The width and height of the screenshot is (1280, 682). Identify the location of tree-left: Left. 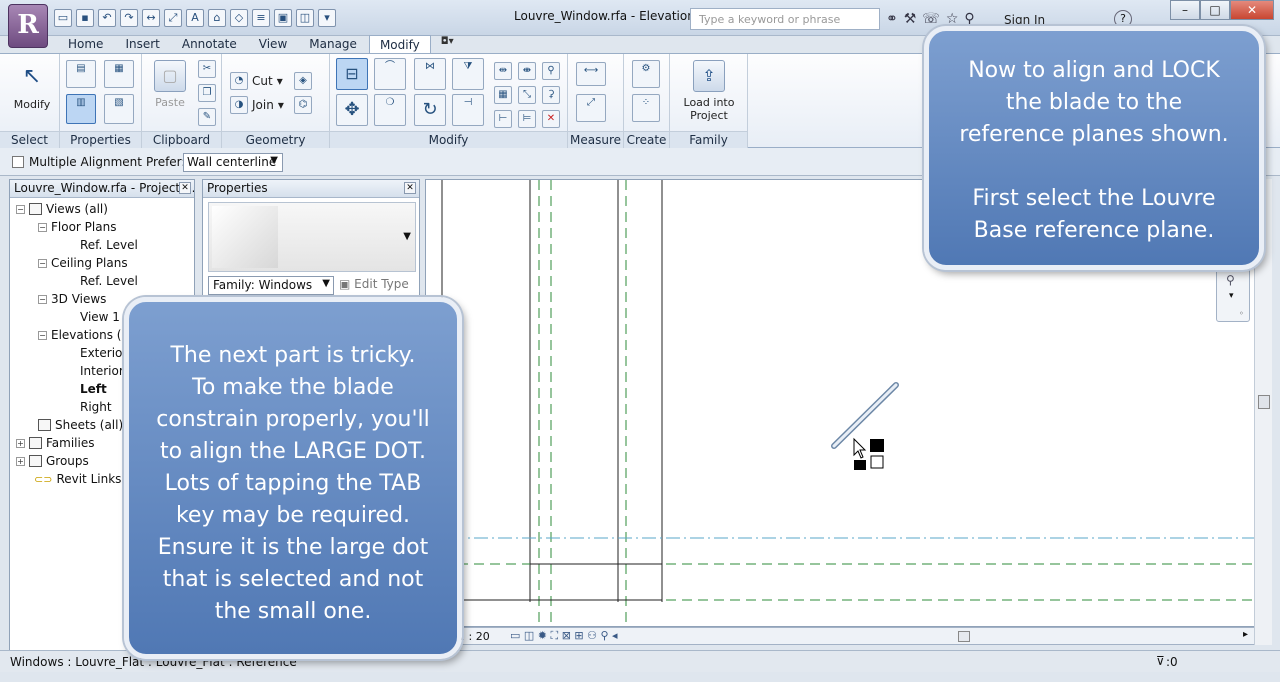
(93, 389).